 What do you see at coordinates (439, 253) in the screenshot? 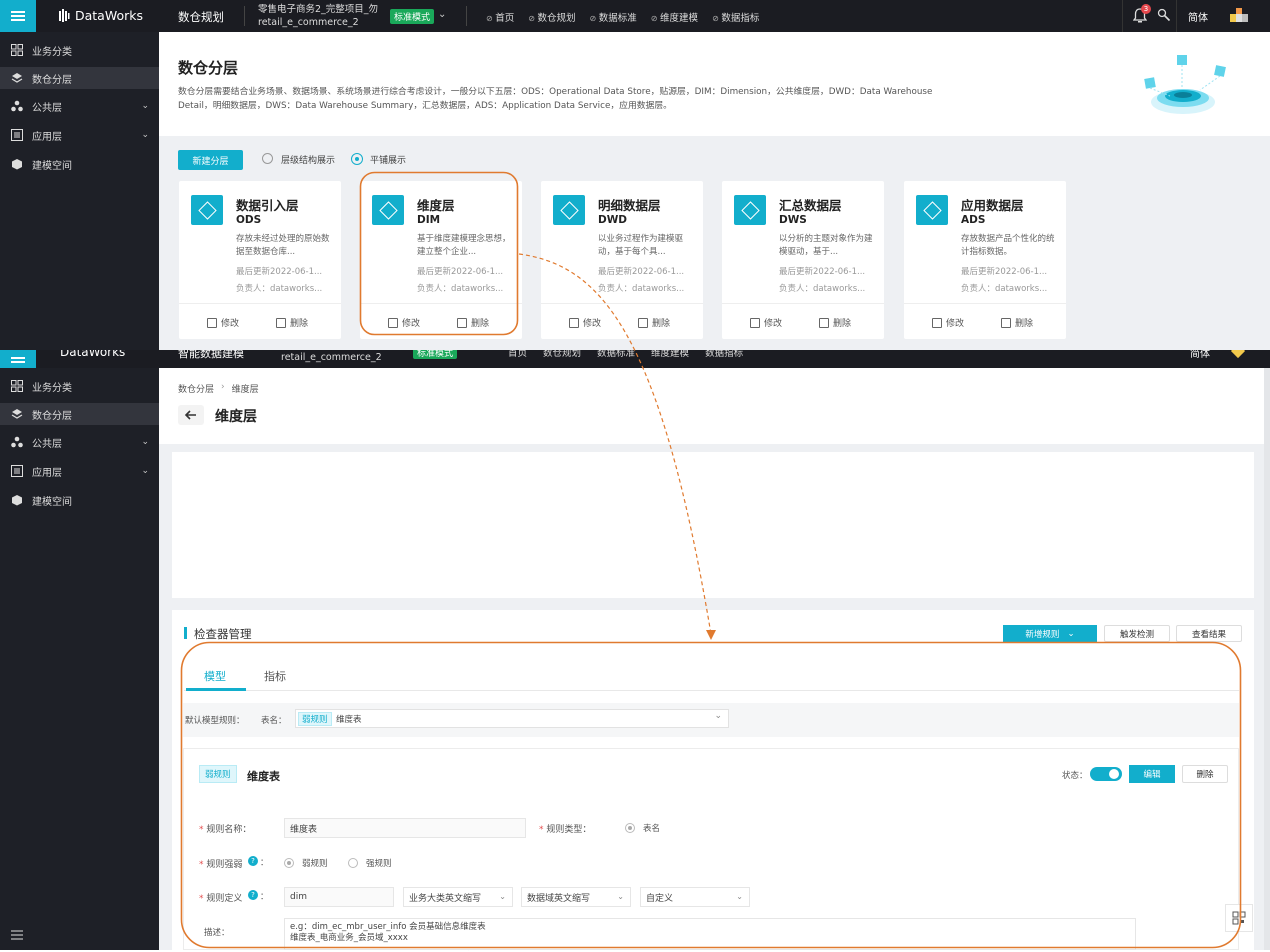
I see `highlight-dim-card` at bounding box center [439, 253].